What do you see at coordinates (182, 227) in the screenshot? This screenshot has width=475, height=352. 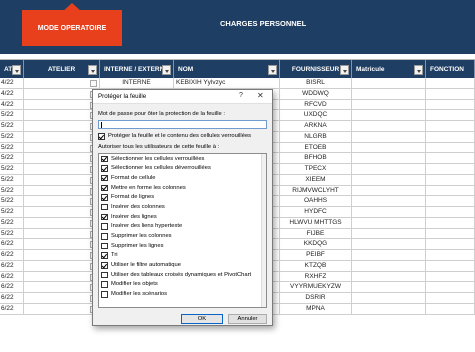 I see `permission-item: Insérer des liens hypertexte` at bounding box center [182, 227].